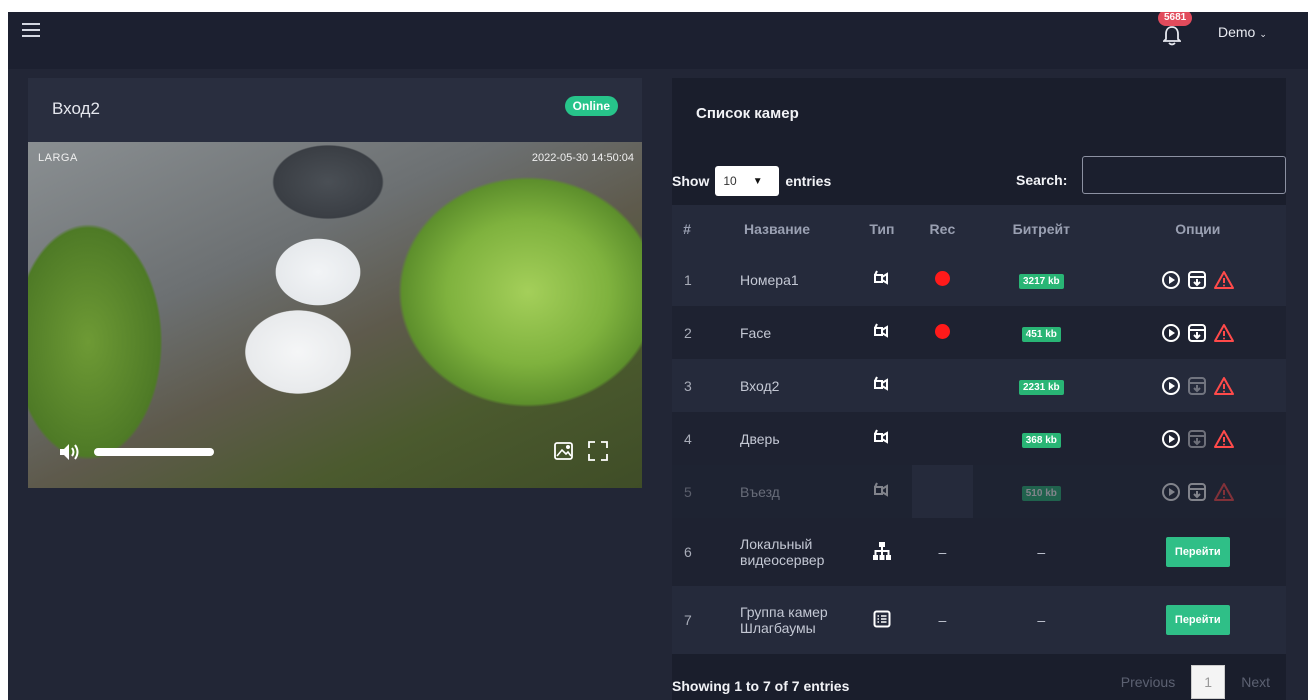 This screenshot has width=1315, height=700. Describe the element at coordinates (979, 491) in the screenshot. I see `table-row-disabled: 5 Въезд 510 kb` at that location.